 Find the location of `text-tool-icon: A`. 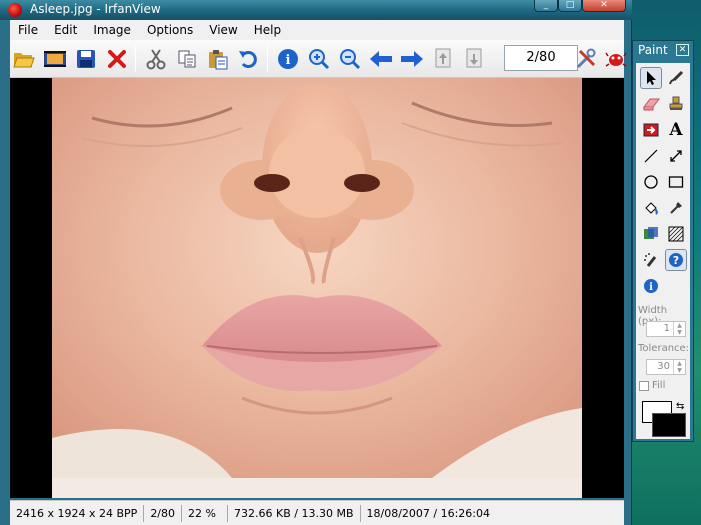

text-tool-icon: A is located at coordinates (676, 130).